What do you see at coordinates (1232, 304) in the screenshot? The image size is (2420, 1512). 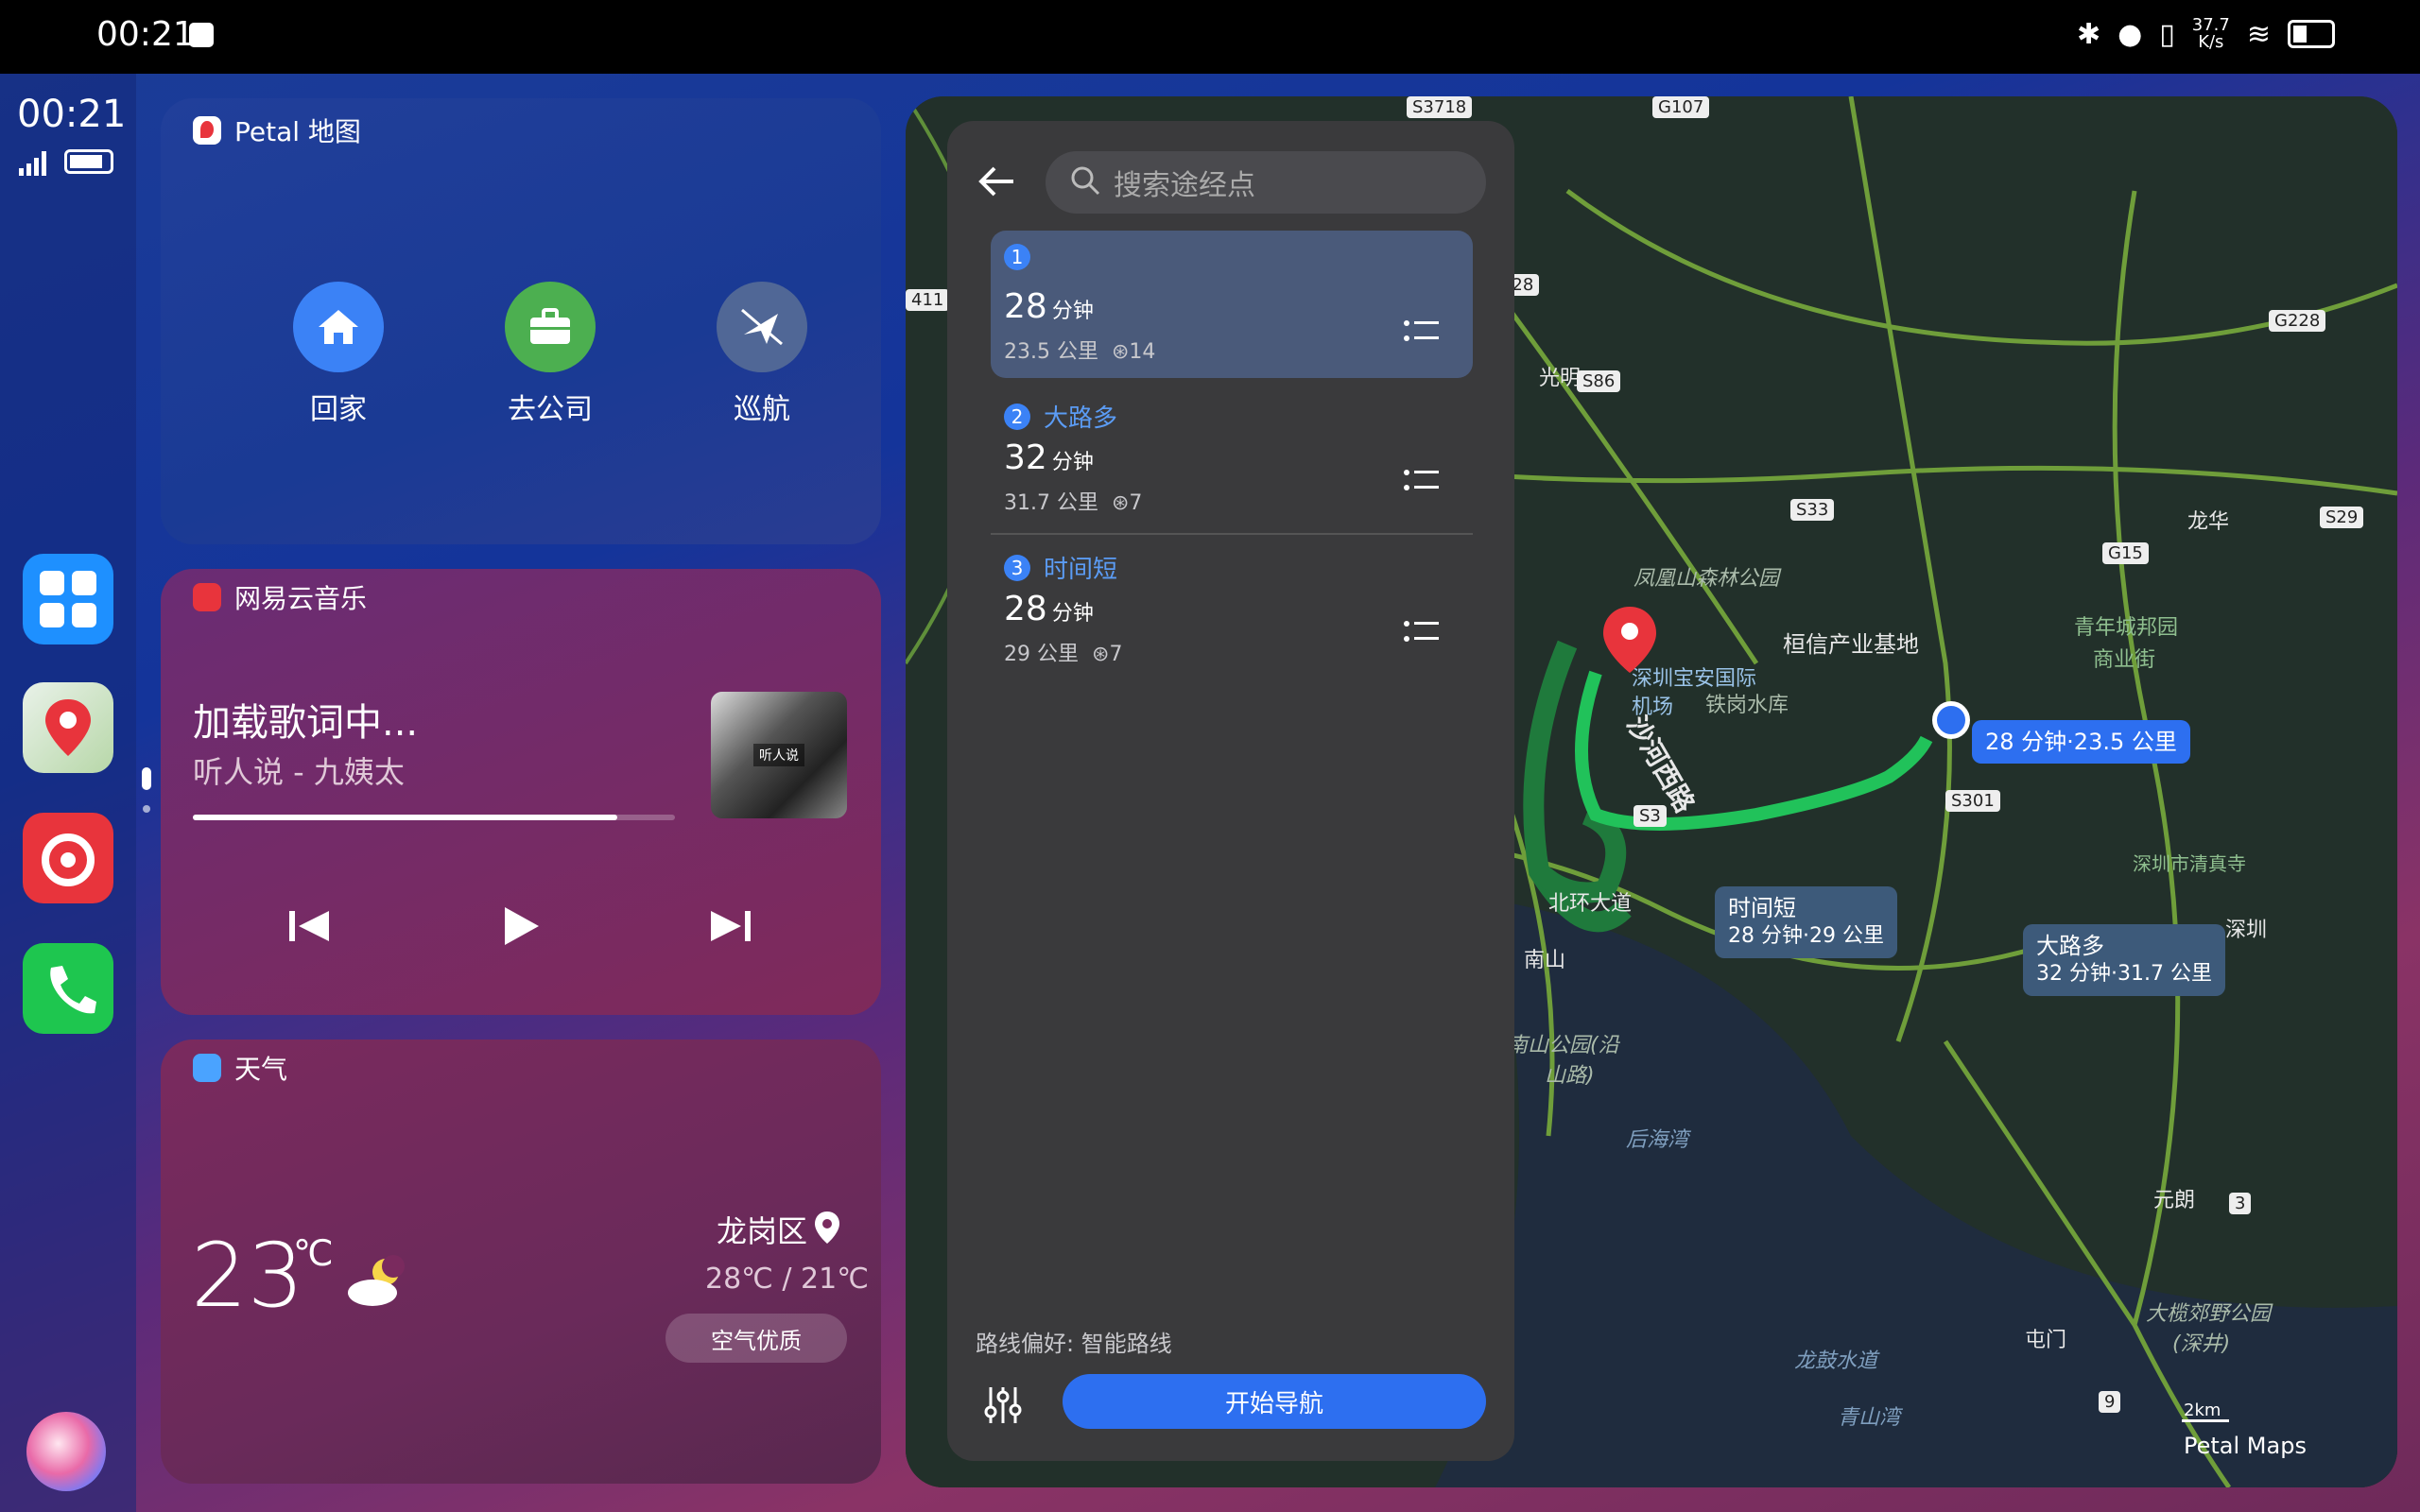 I see `route-option-1: 1 28 分钟 23.5 公里 ⊛14` at bounding box center [1232, 304].